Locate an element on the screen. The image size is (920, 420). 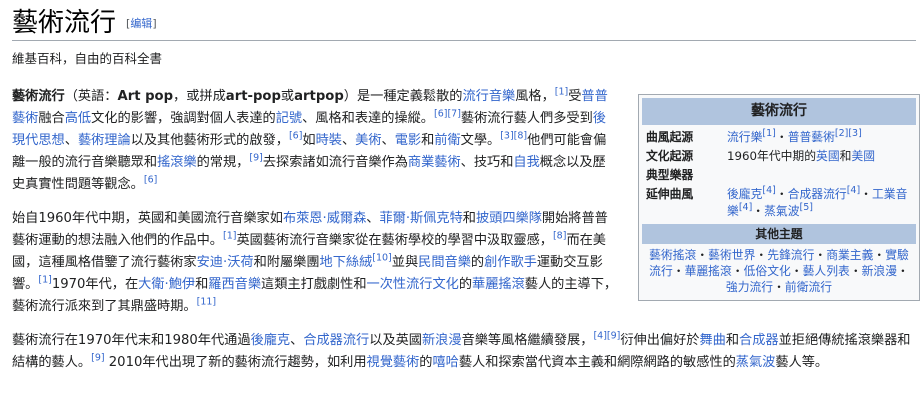
topic-link: 新浪漫 is located at coordinates (879, 271).